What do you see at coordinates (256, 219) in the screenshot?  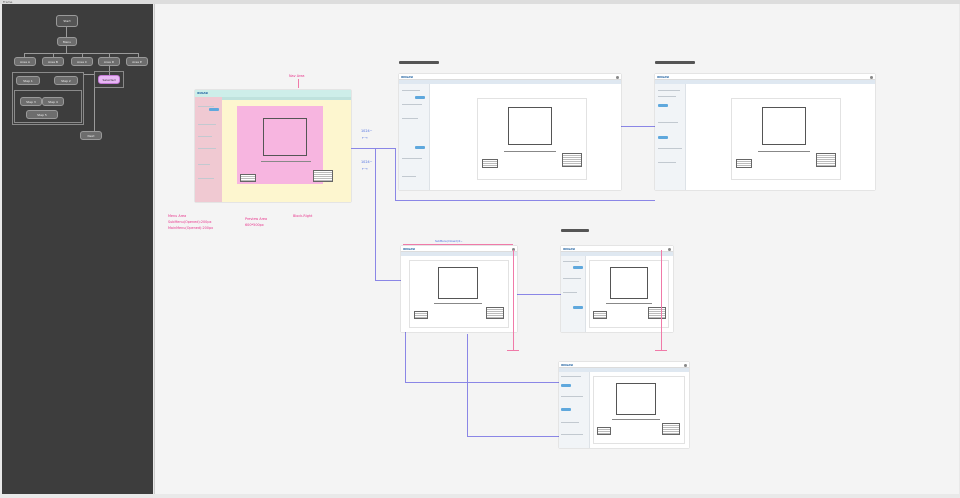 I see `preview-area-annotation: Preview Area` at bounding box center [256, 219].